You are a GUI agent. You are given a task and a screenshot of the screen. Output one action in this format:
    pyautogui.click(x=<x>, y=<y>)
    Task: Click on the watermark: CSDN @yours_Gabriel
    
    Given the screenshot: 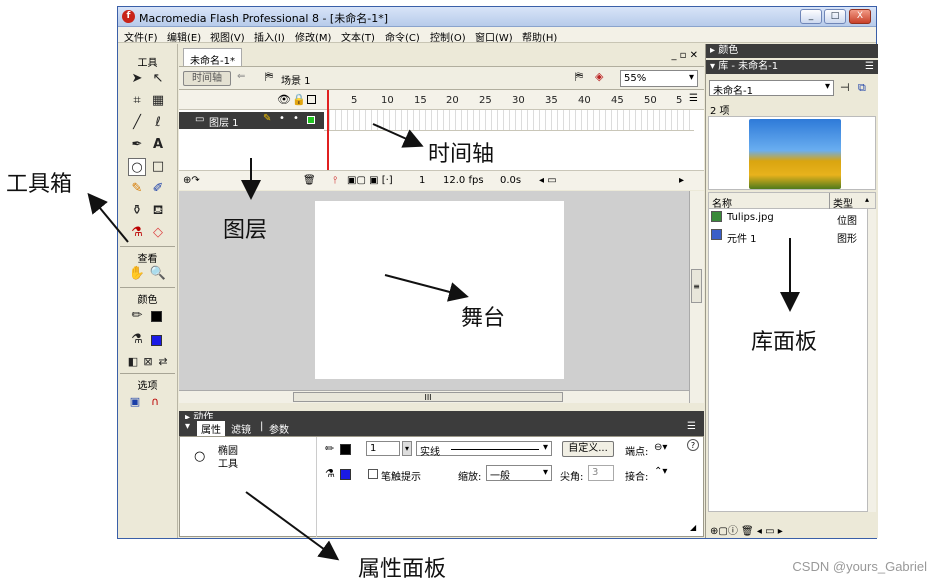 What is the action you would take?
    pyautogui.click(x=859, y=566)
    